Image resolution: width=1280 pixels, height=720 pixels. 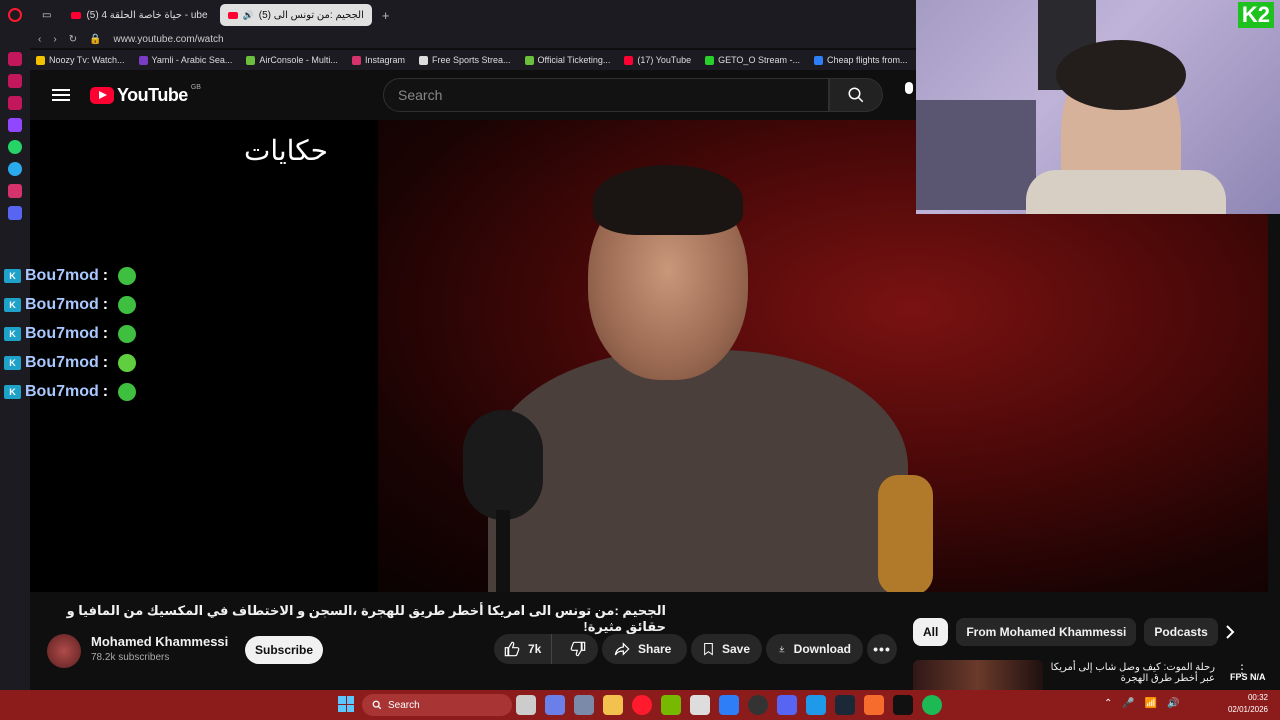 I want to click on obs-icon, so click(x=758, y=705).